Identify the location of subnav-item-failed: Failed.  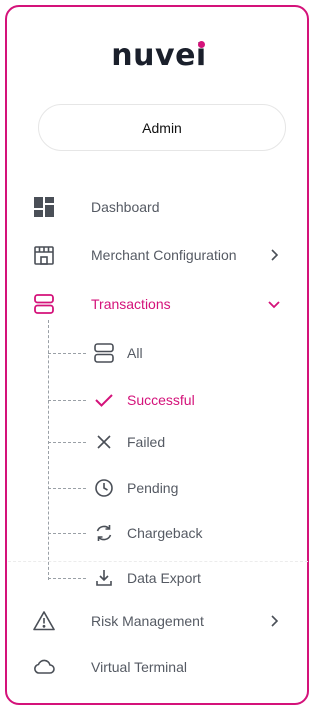
(163, 442).